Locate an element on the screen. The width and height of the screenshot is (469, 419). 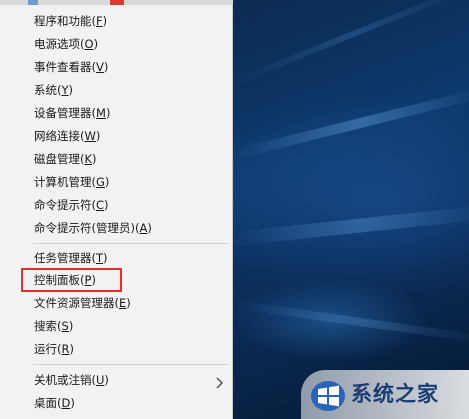
menu-item-desktop: 桌面(D) is located at coordinates (116, 403).